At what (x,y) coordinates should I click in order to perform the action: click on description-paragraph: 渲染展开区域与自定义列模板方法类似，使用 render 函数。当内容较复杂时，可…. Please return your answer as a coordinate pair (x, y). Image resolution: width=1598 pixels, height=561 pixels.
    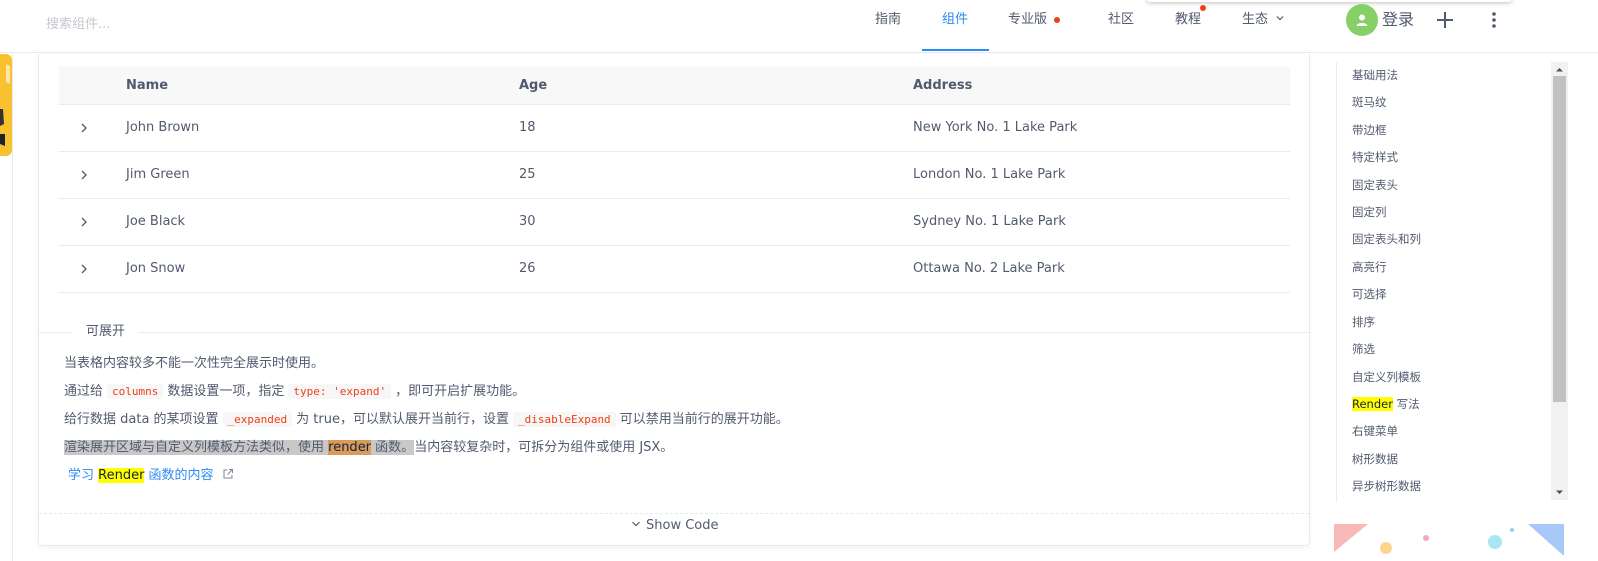
    Looking at the image, I should click on (368, 448).